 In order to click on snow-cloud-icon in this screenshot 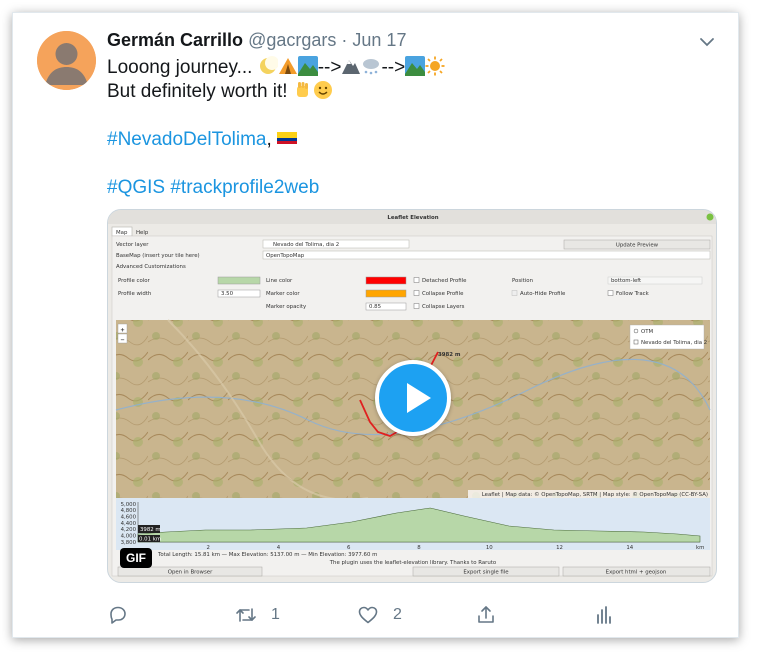, I will do `click(371, 67)`.